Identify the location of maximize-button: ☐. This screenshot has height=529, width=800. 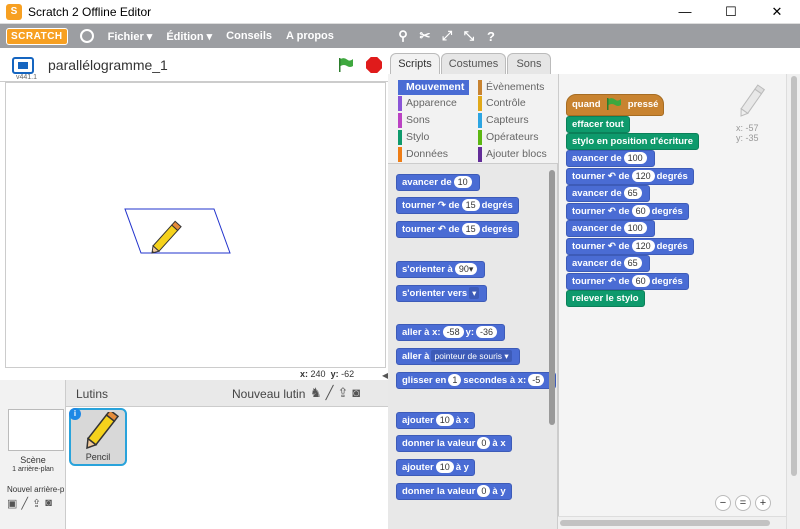
(731, 12).